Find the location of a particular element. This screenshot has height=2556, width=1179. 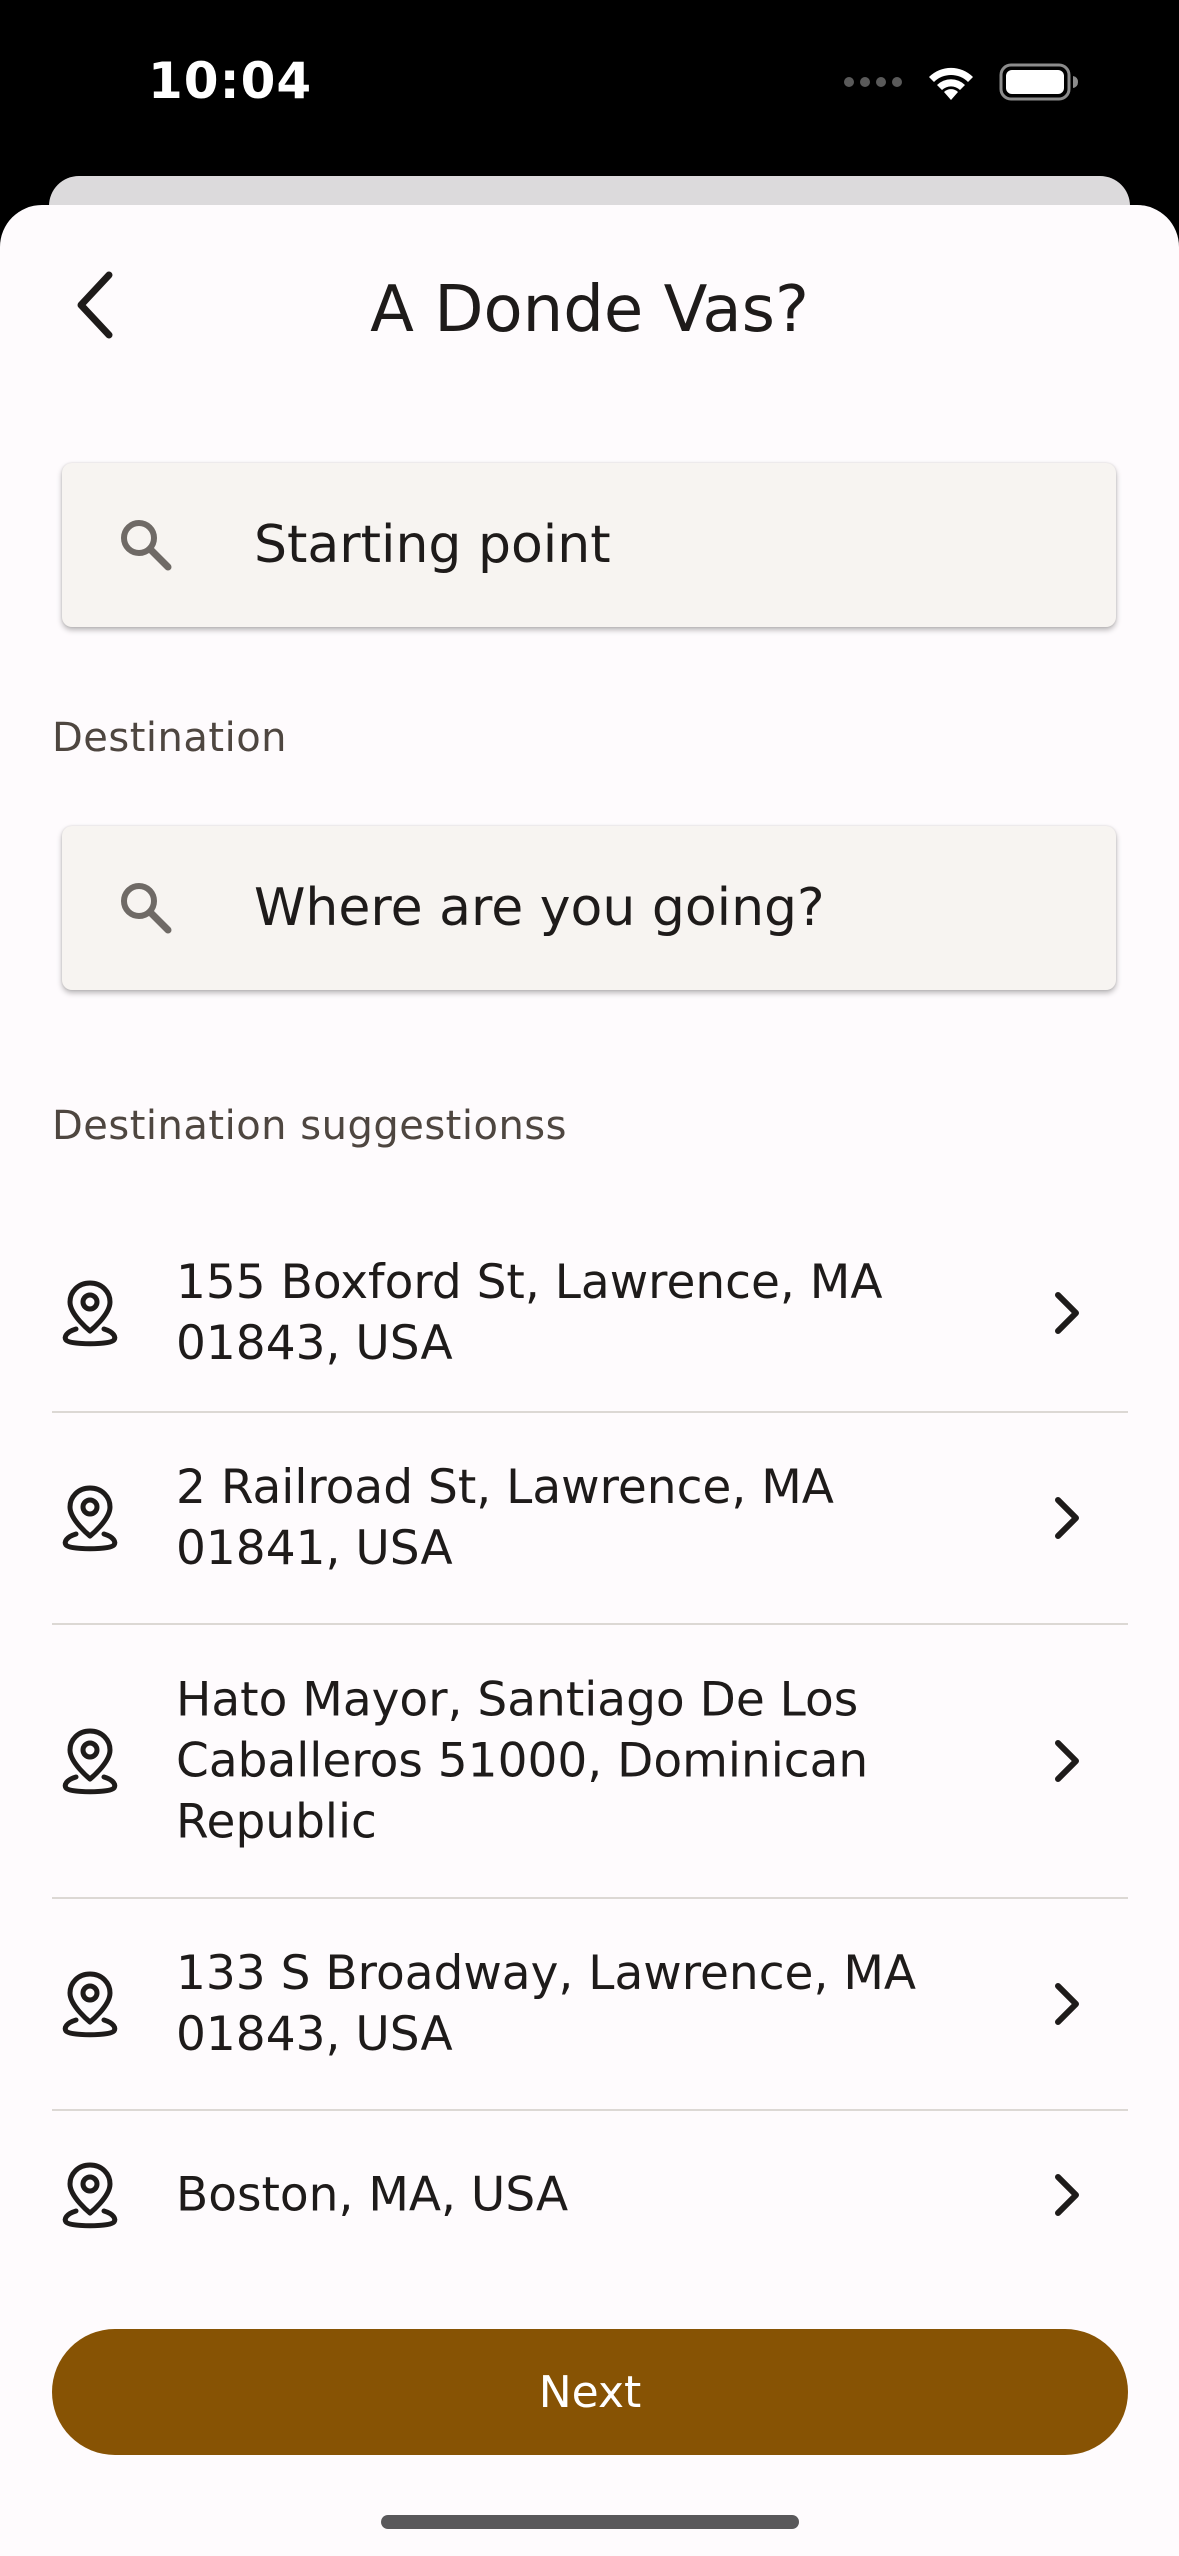

destination-field is located at coordinates (589, 908).